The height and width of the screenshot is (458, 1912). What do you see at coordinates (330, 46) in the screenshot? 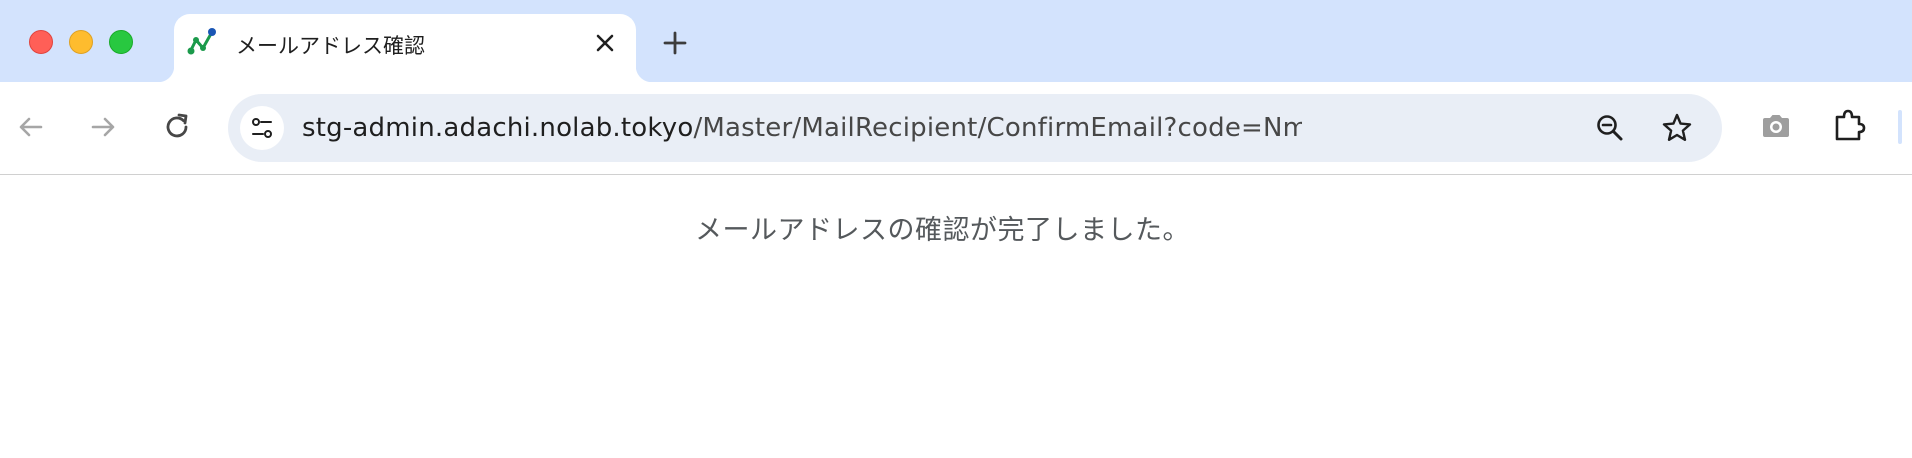
I see `tab-title: メールアドレス確認` at bounding box center [330, 46].